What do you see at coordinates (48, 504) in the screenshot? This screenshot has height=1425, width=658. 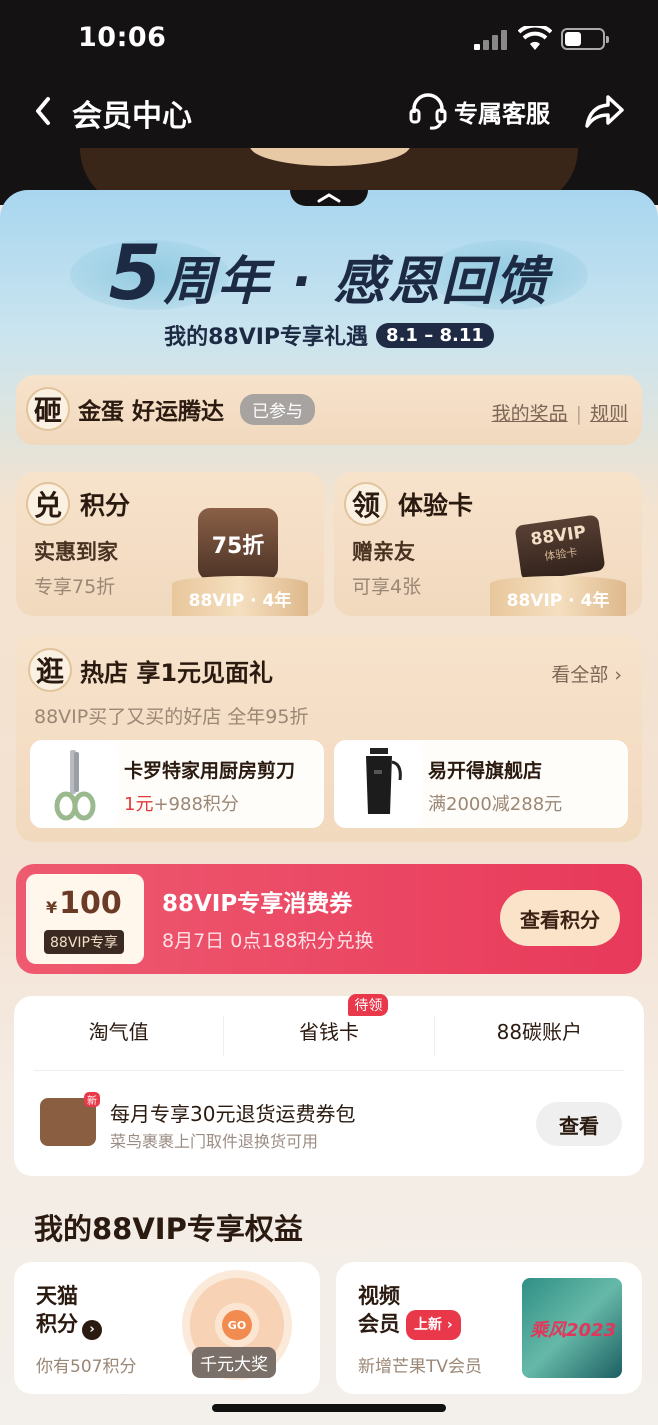 I see `points-badge: 兑` at bounding box center [48, 504].